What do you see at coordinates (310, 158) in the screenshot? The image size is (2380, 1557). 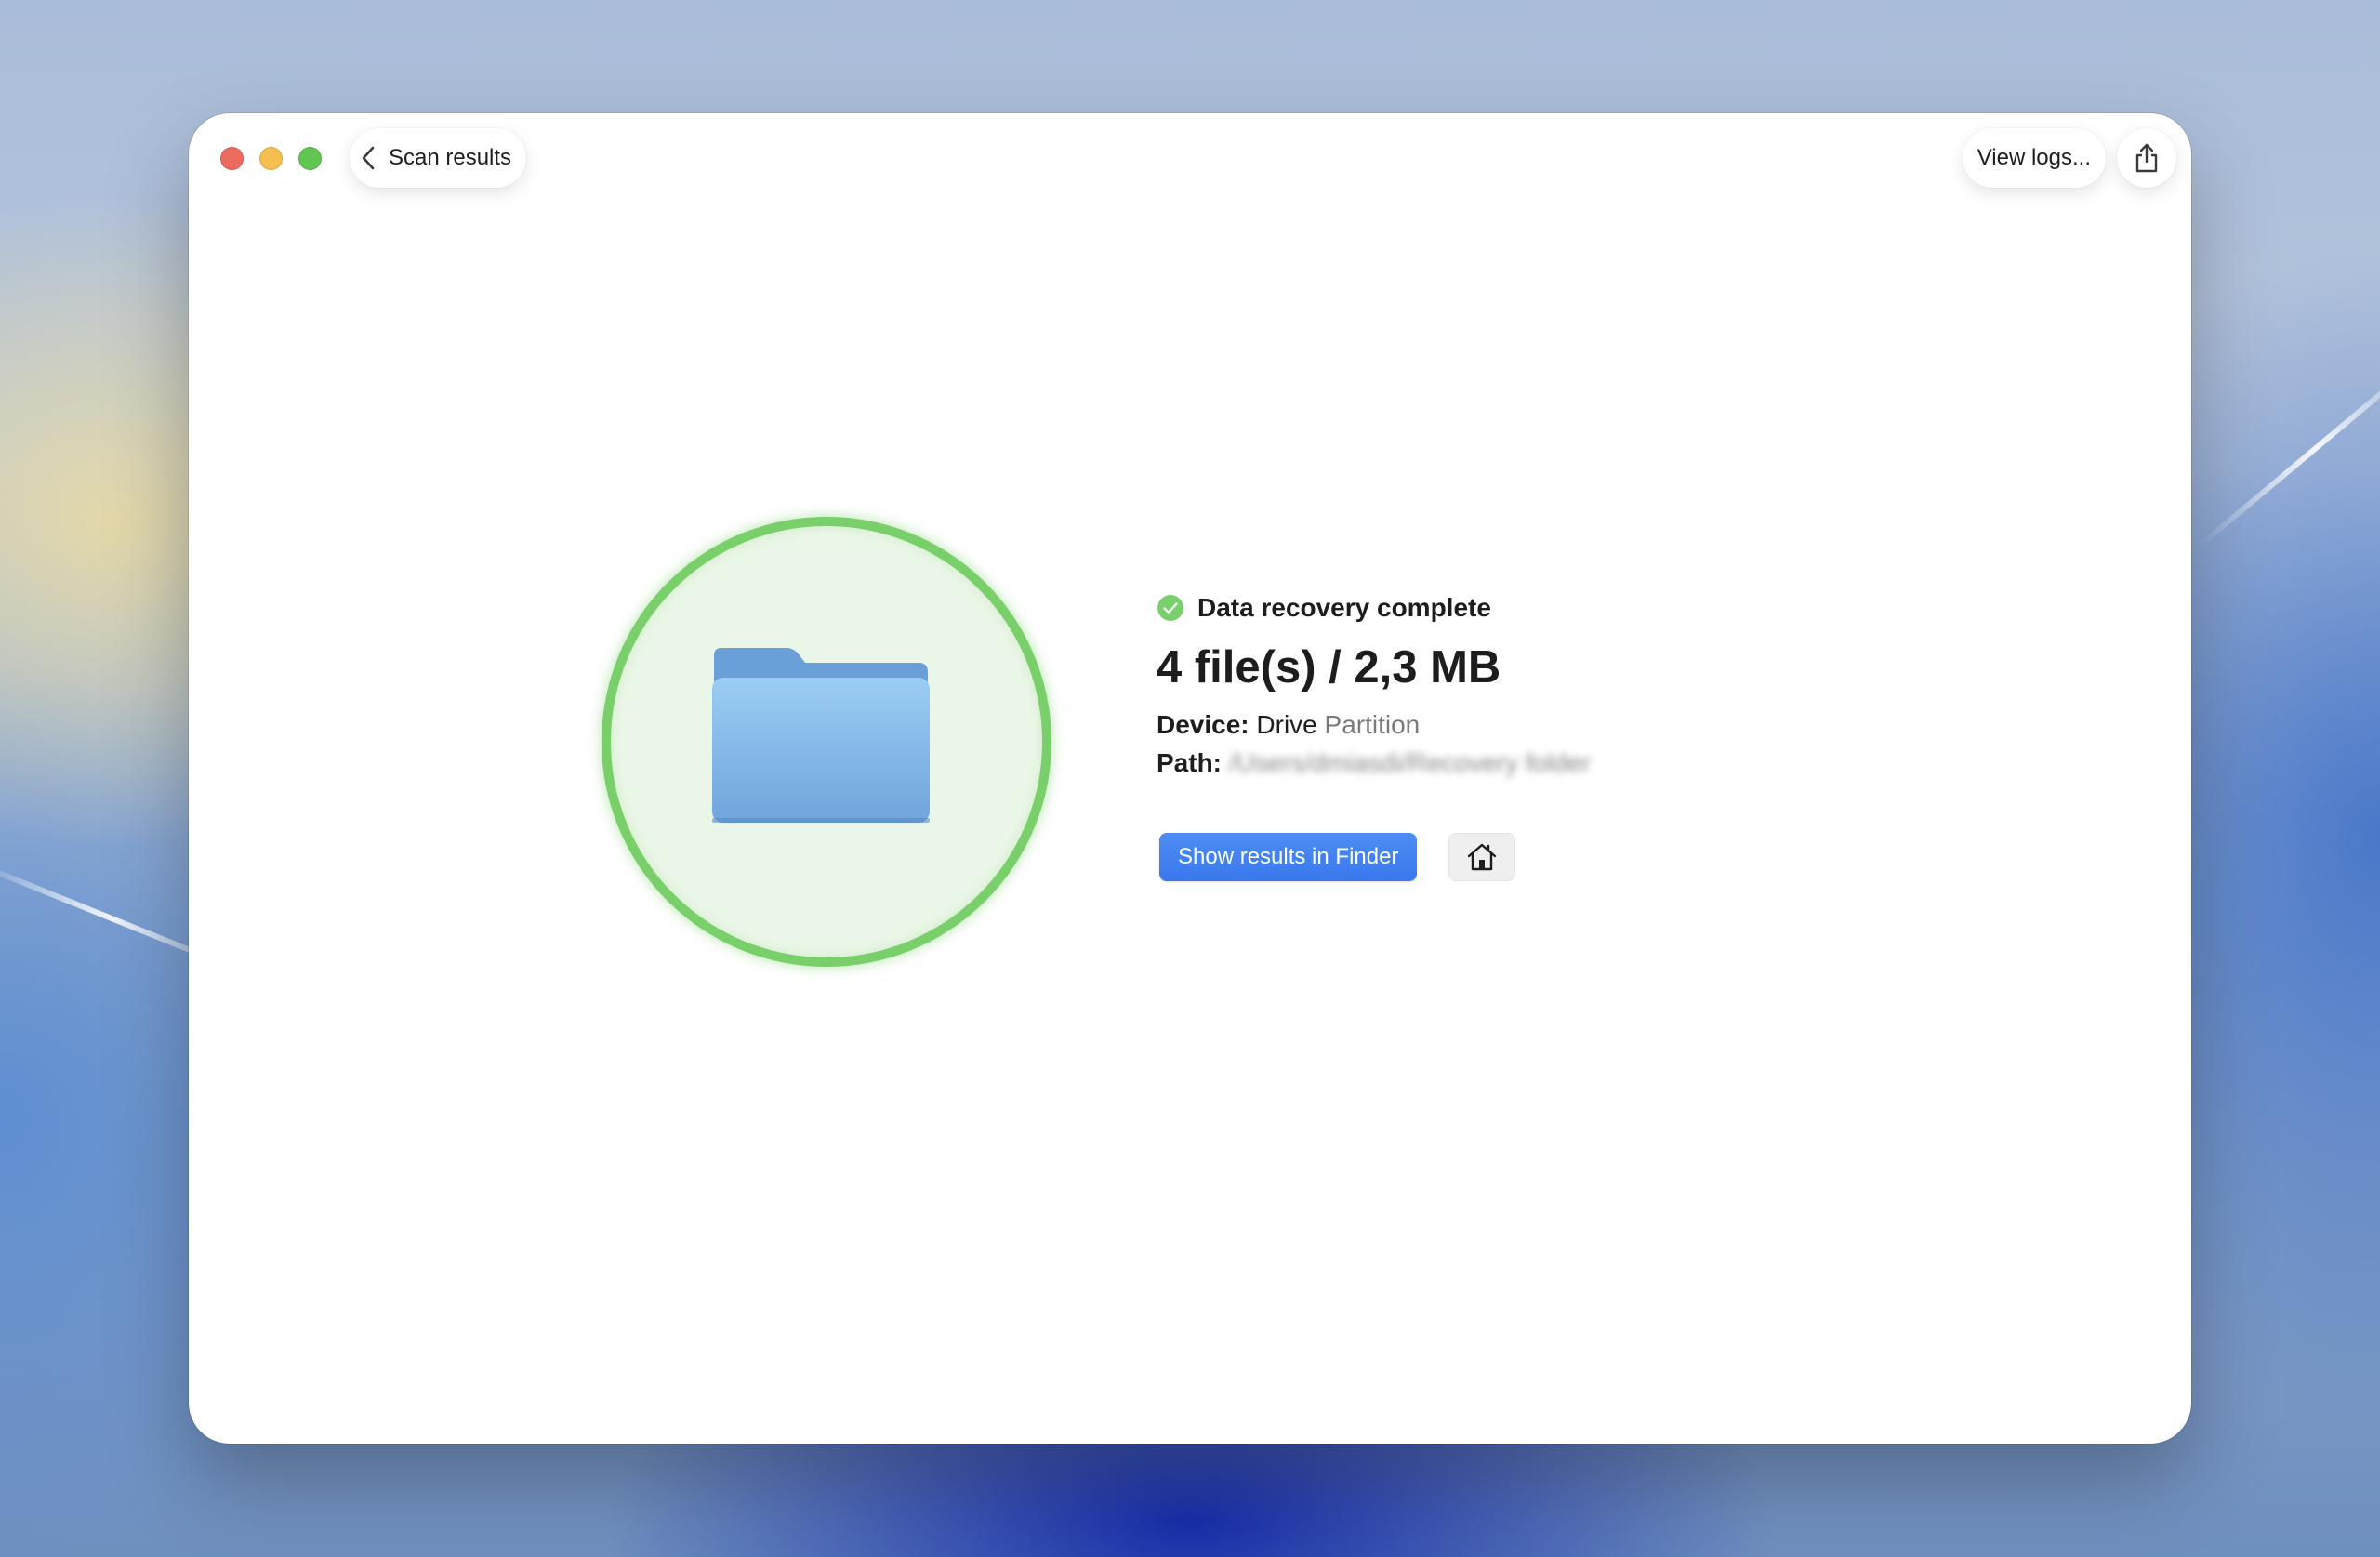 I see `zoom-window-button` at bounding box center [310, 158].